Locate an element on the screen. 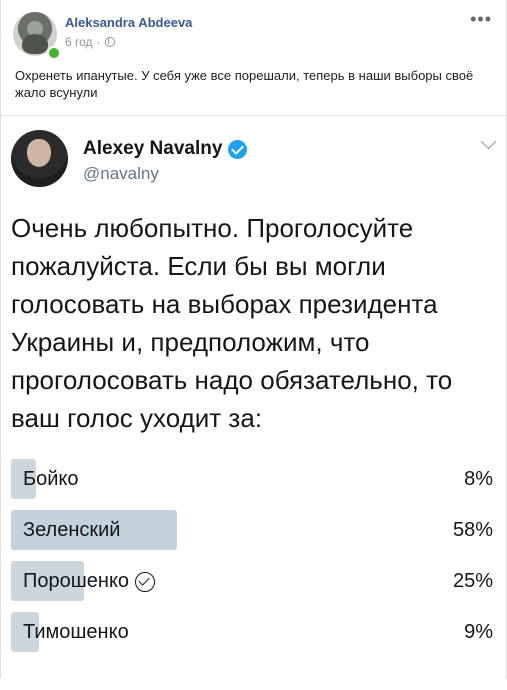 This screenshot has width=507, height=690. poll-option-label: Тимошенко is located at coordinates (76, 632).